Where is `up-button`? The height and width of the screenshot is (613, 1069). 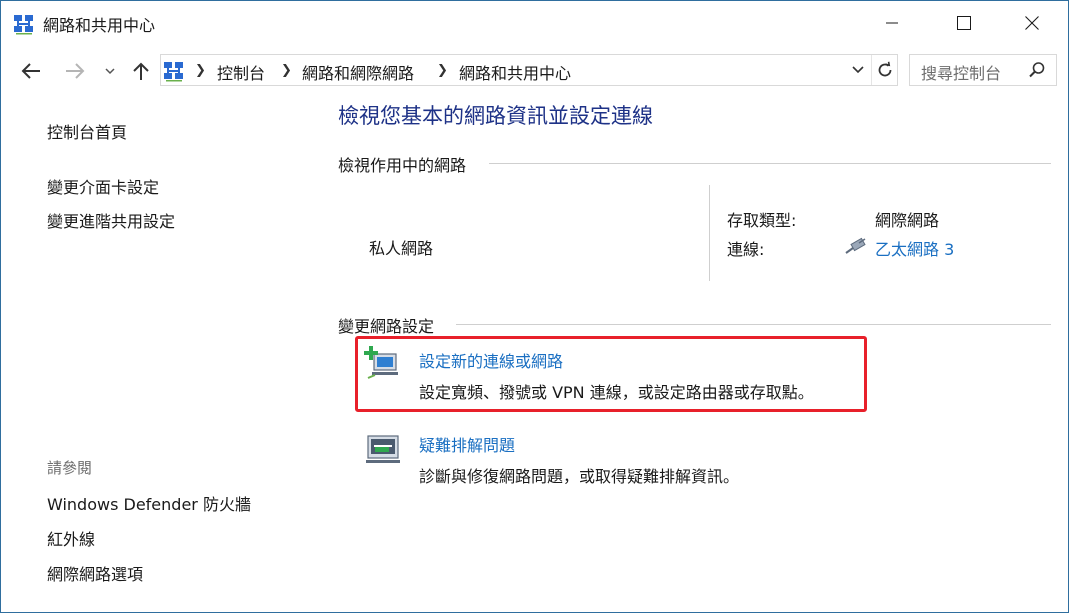
up-button is located at coordinates (141, 71).